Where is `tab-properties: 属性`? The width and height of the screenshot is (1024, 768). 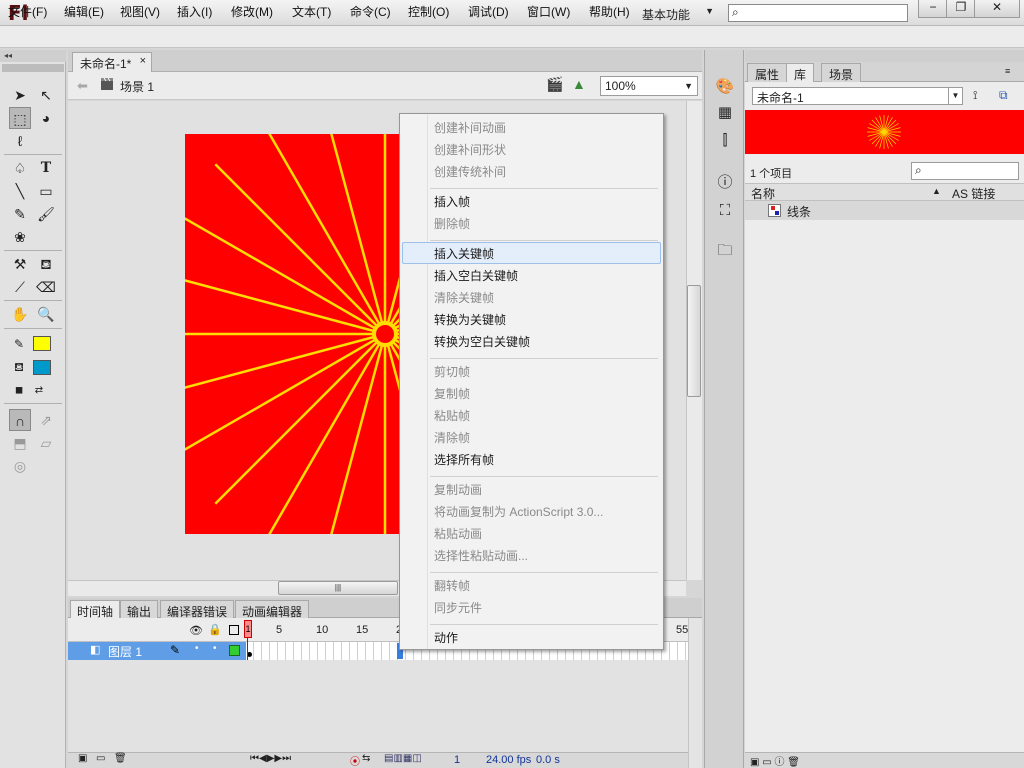
tab-properties: 属性 is located at coordinates (767, 72).